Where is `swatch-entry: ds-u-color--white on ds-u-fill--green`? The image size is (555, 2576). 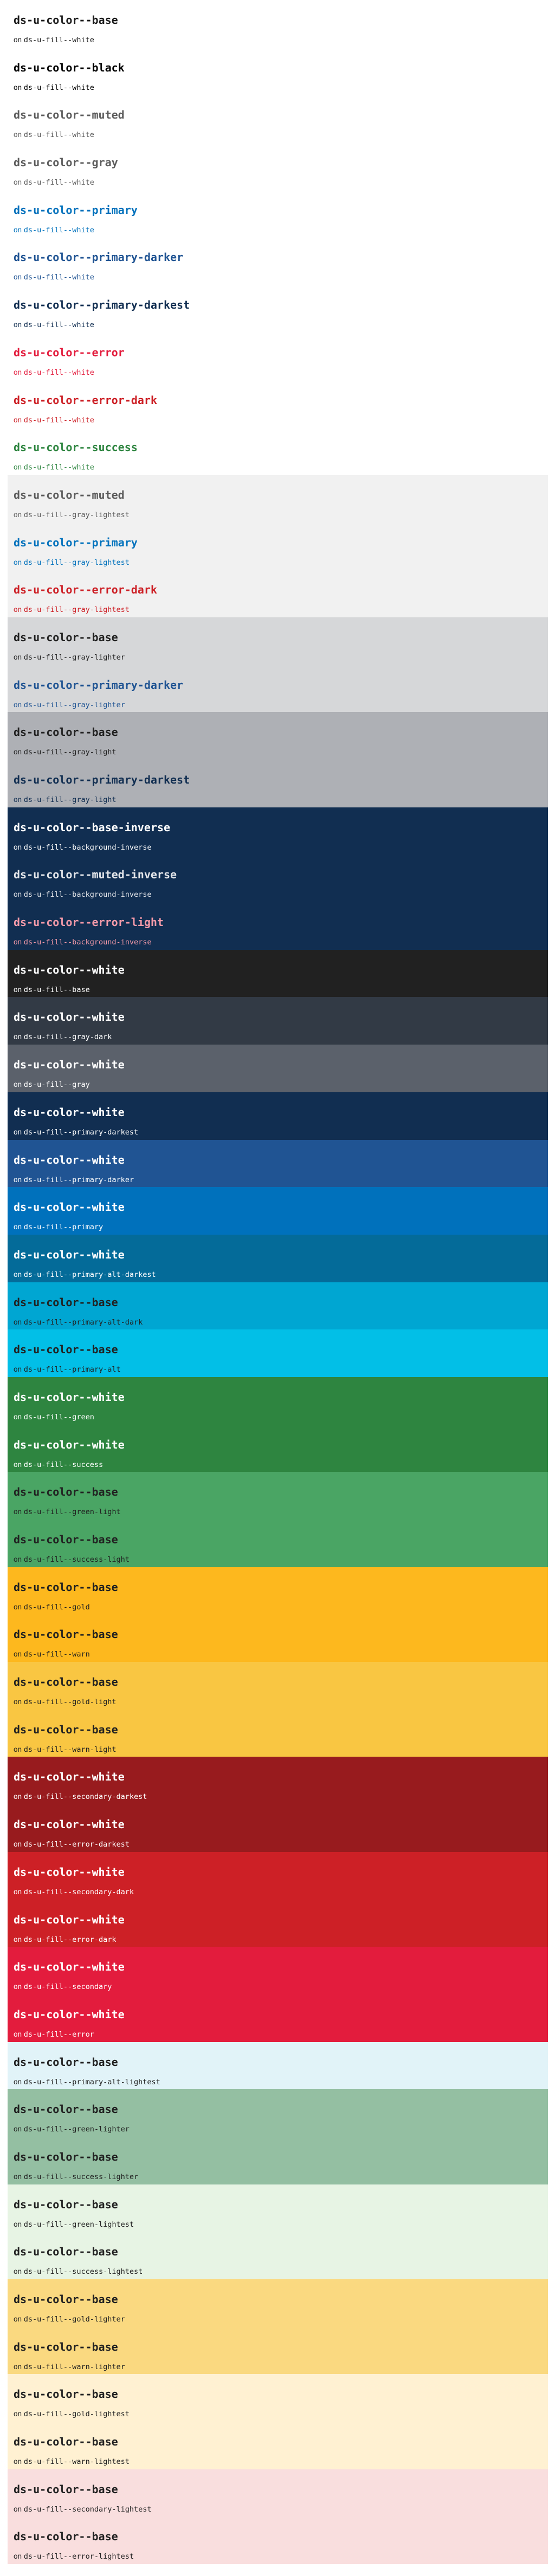
swatch-entry: ds-u-color--white on ds-u-fill--green is located at coordinates (281, 1401).